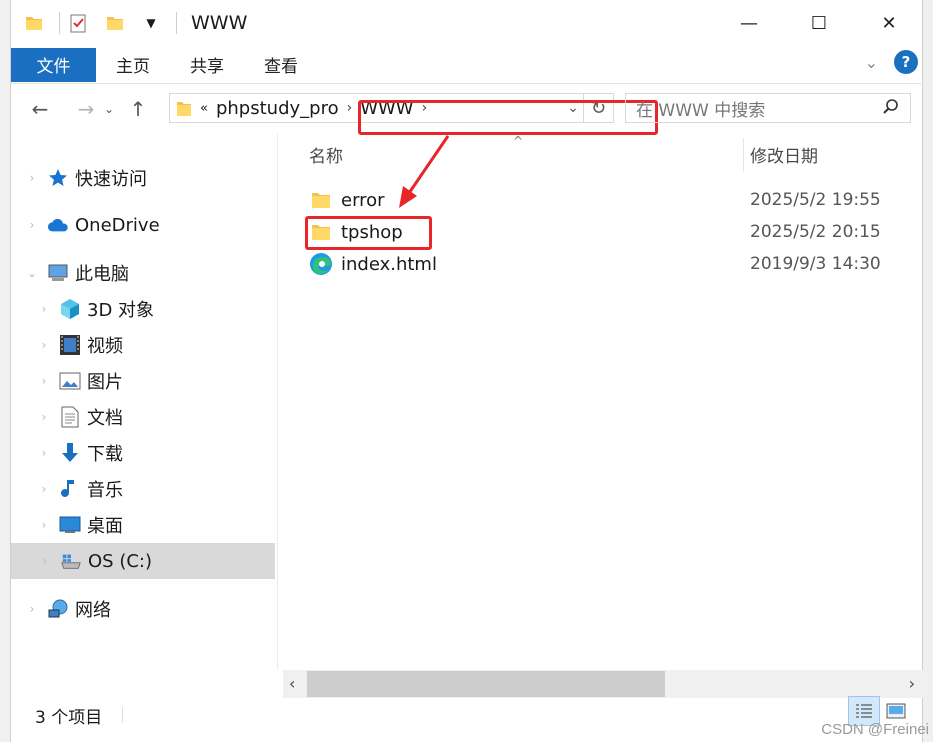 This screenshot has width=933, height=742. What do you see at coordinates (70, 345) in the screenshot?
I see `film-icon` at bounding box center [70, 345].